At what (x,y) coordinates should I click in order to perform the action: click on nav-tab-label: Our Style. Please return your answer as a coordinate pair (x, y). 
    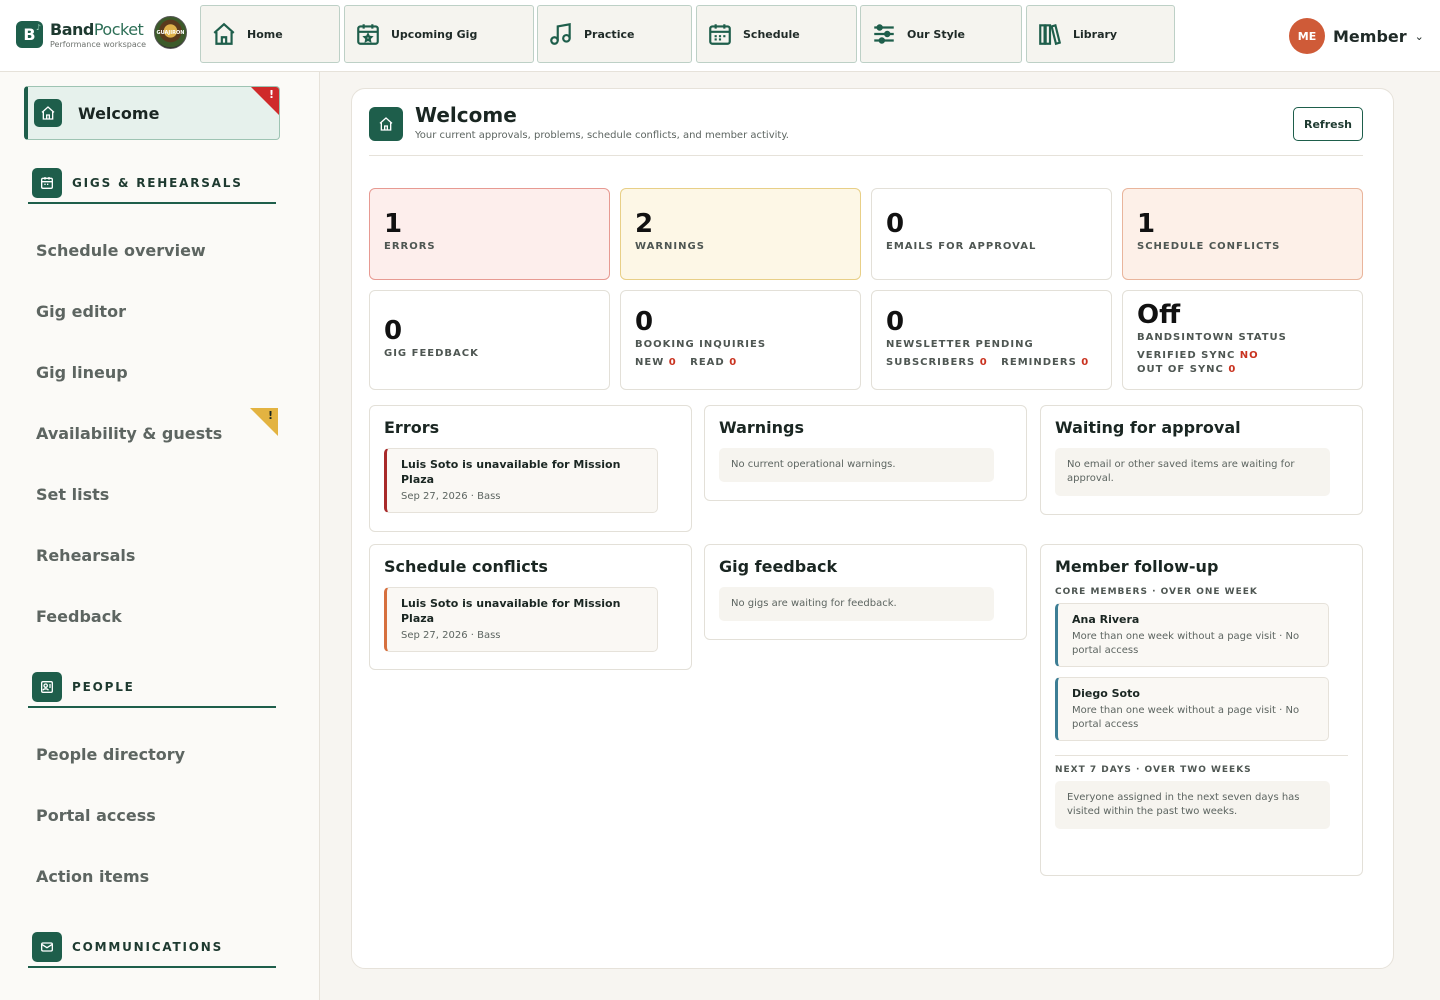
    Looking at the image, I should click on (936, 34).